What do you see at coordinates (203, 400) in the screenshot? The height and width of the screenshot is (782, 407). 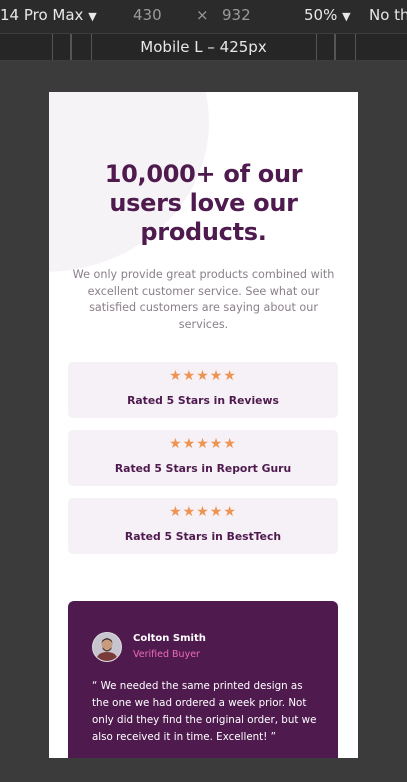 I see `rating-label: Rated 5 Stars in Reviews` at bounding box center [203, 400].